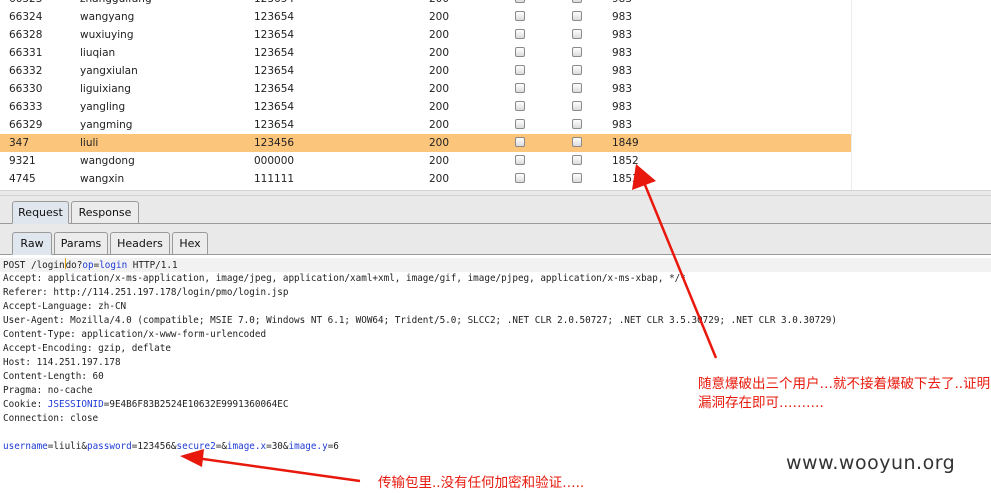  I want to click on arrow-head-to-body, so click(192, 458).